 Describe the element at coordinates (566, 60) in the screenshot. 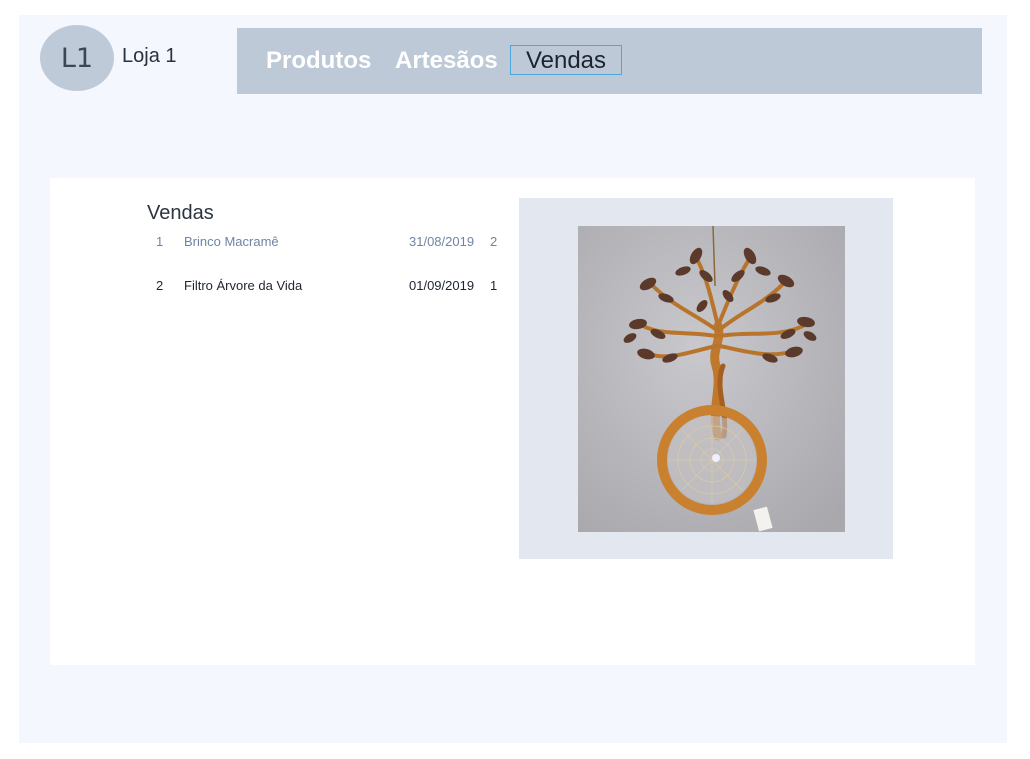

I see `nav-vendas: Vendas` at that location.